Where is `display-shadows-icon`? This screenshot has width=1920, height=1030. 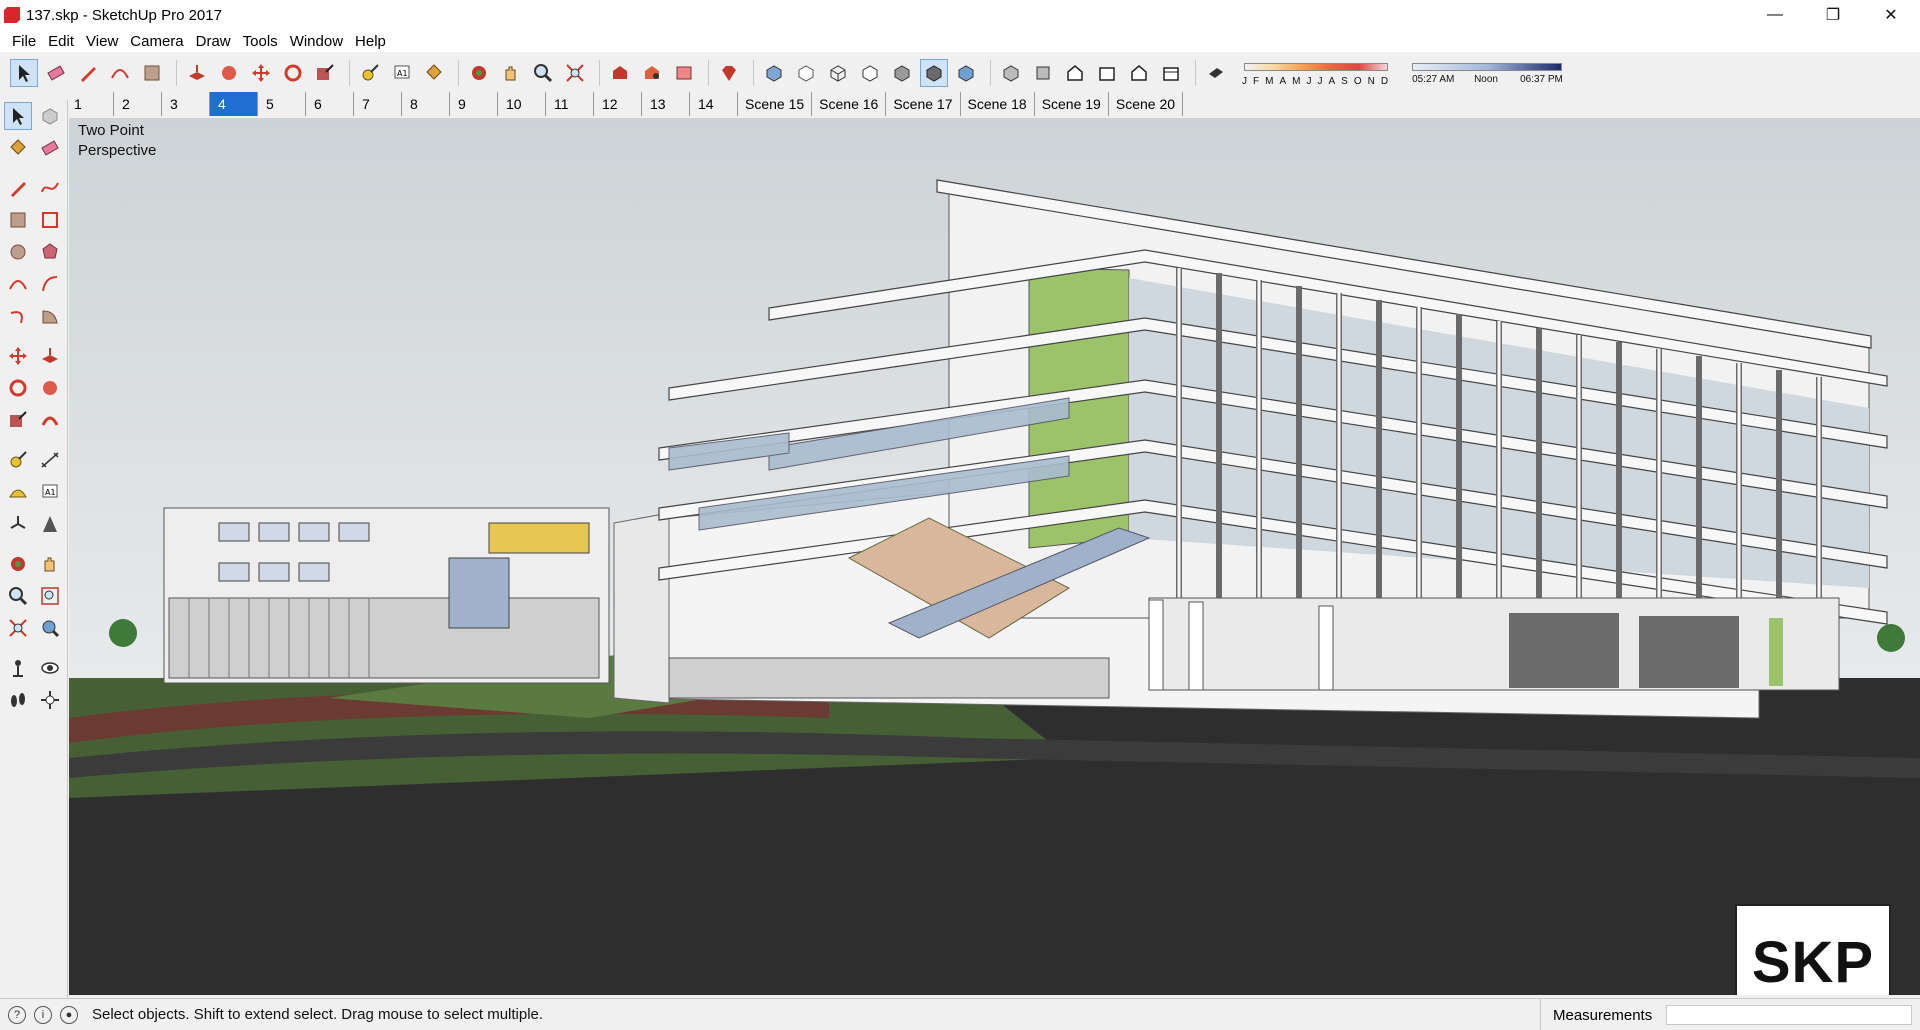 display-shadows-icon is located at coordinates (1216, 73).